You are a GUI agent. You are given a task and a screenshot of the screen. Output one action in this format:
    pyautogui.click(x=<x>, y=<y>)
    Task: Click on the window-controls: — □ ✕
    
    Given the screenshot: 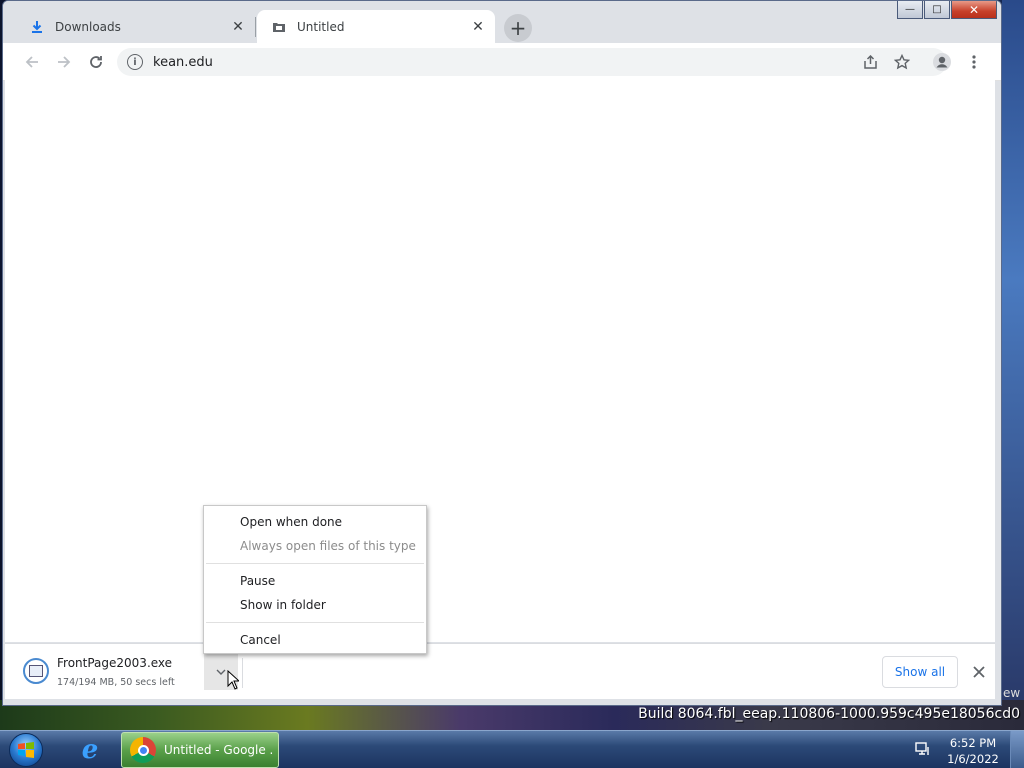 What is the action you would take?
    pyautogui.click(x=946, y=10)
    